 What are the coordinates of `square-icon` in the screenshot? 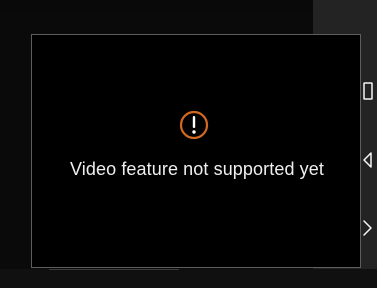 It's located at (368, 91).